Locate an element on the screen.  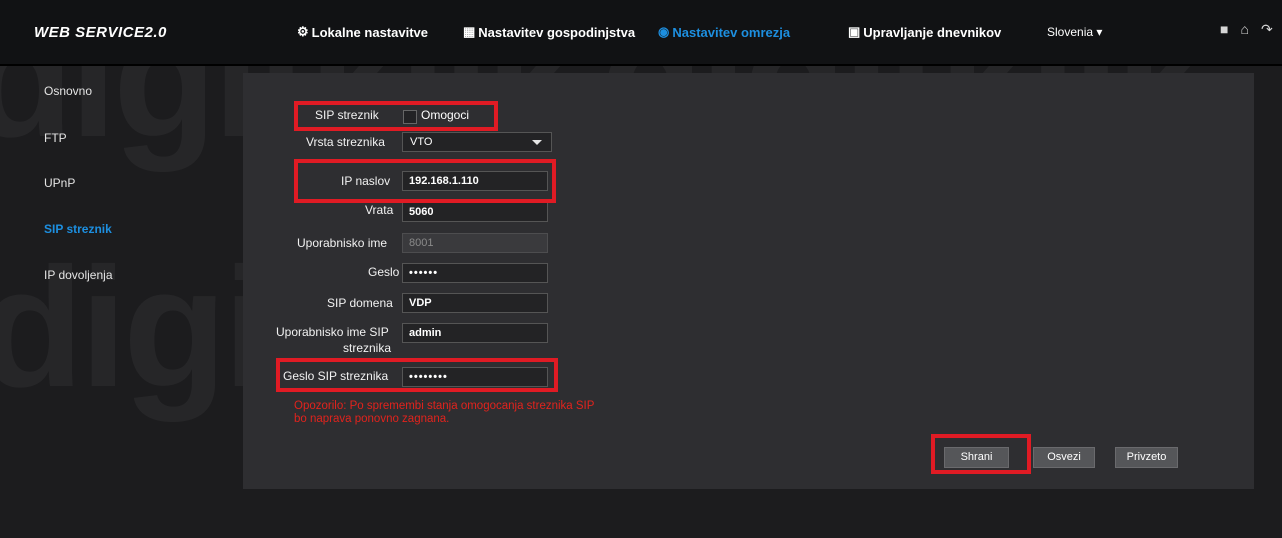
warning-line-2: bo naprava ponovno zagnana. is located at coordinates (372, 419).